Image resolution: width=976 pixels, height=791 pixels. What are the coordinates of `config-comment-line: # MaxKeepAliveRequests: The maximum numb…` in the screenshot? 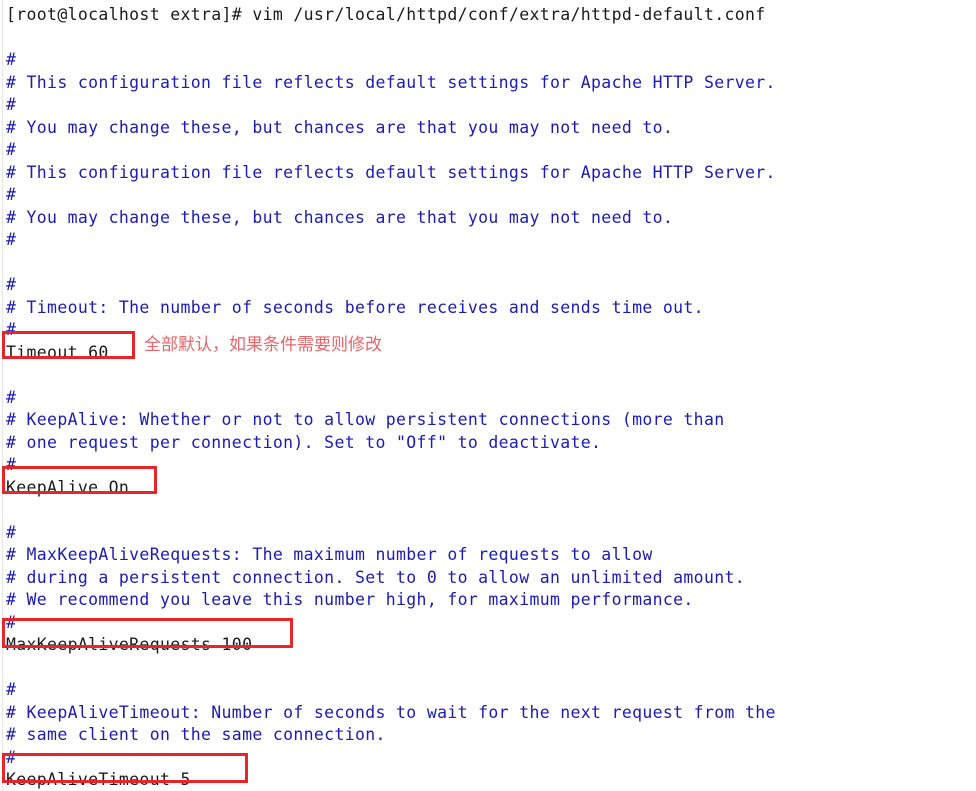 It's located at (329, 554).